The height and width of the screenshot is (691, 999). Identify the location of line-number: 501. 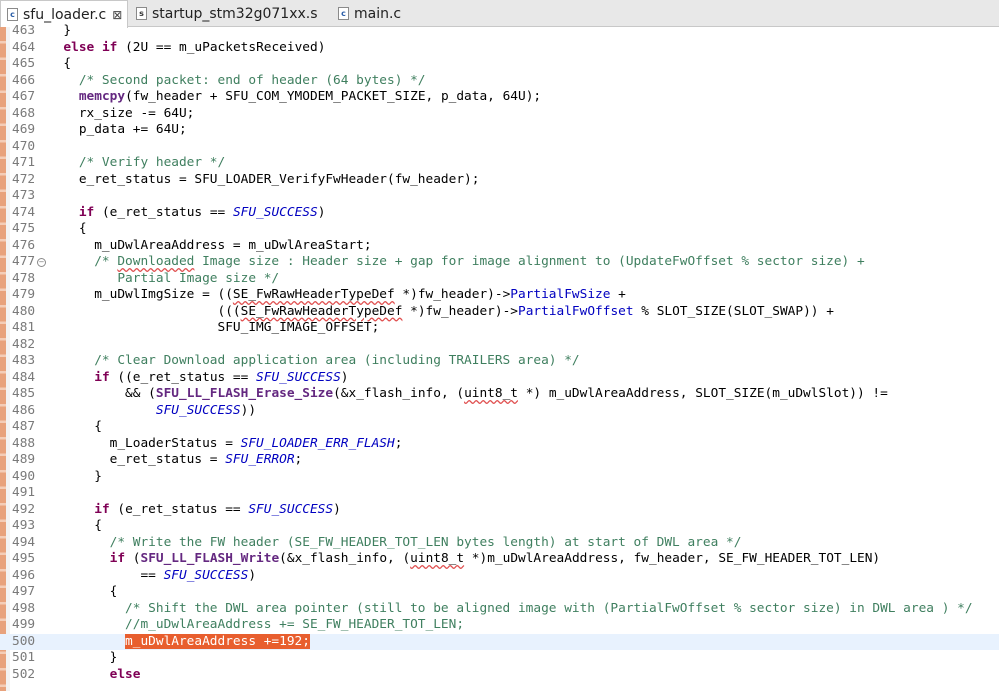
(24, 657).